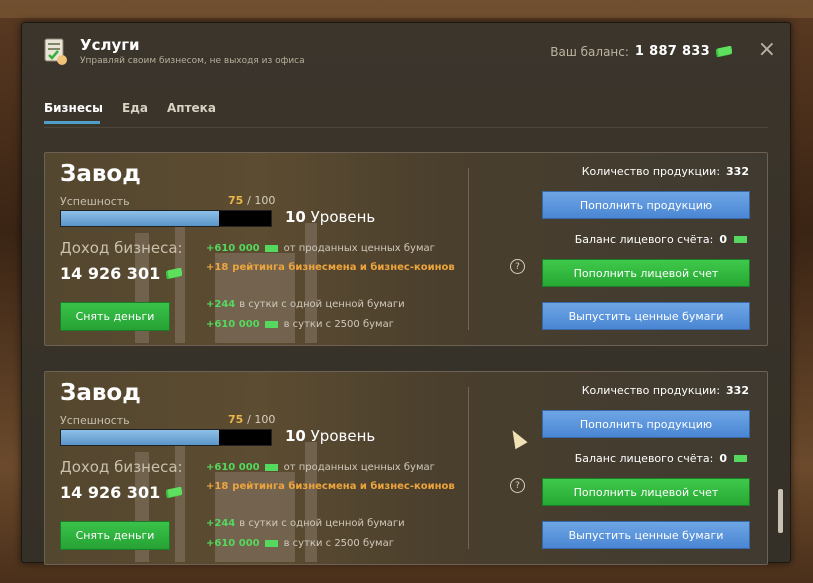 The image size is (813, 583). What do you see at coordinates (73, 108) in the screenshot?
I see `tab-businesses: Бизнесы` at bounding box center [73, 108].